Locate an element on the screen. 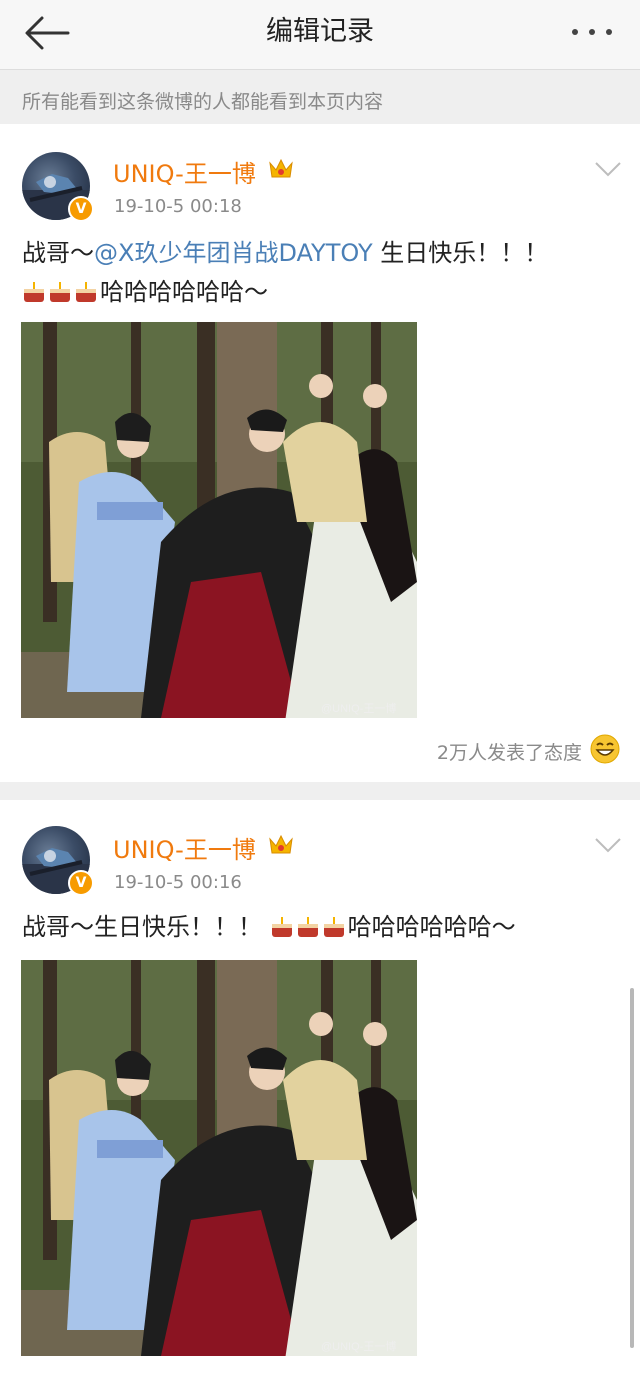 The width and height of the screenshot is (640, 1388). post-text-line2: 哈哈哈哈哈哈～ is located at coordinates (184, 292).